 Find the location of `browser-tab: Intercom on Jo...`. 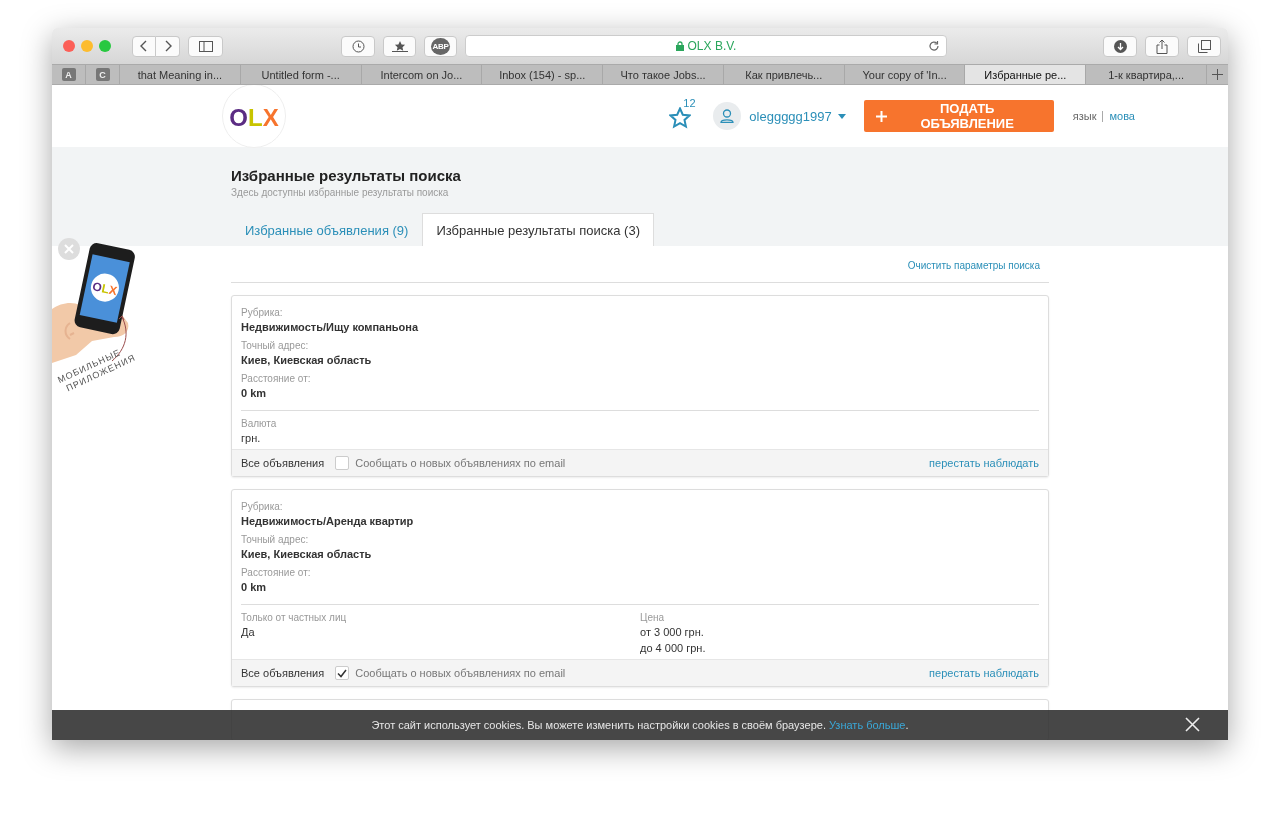

browser-tab: Intercom on Jo... is located at coordinates (422, 74).